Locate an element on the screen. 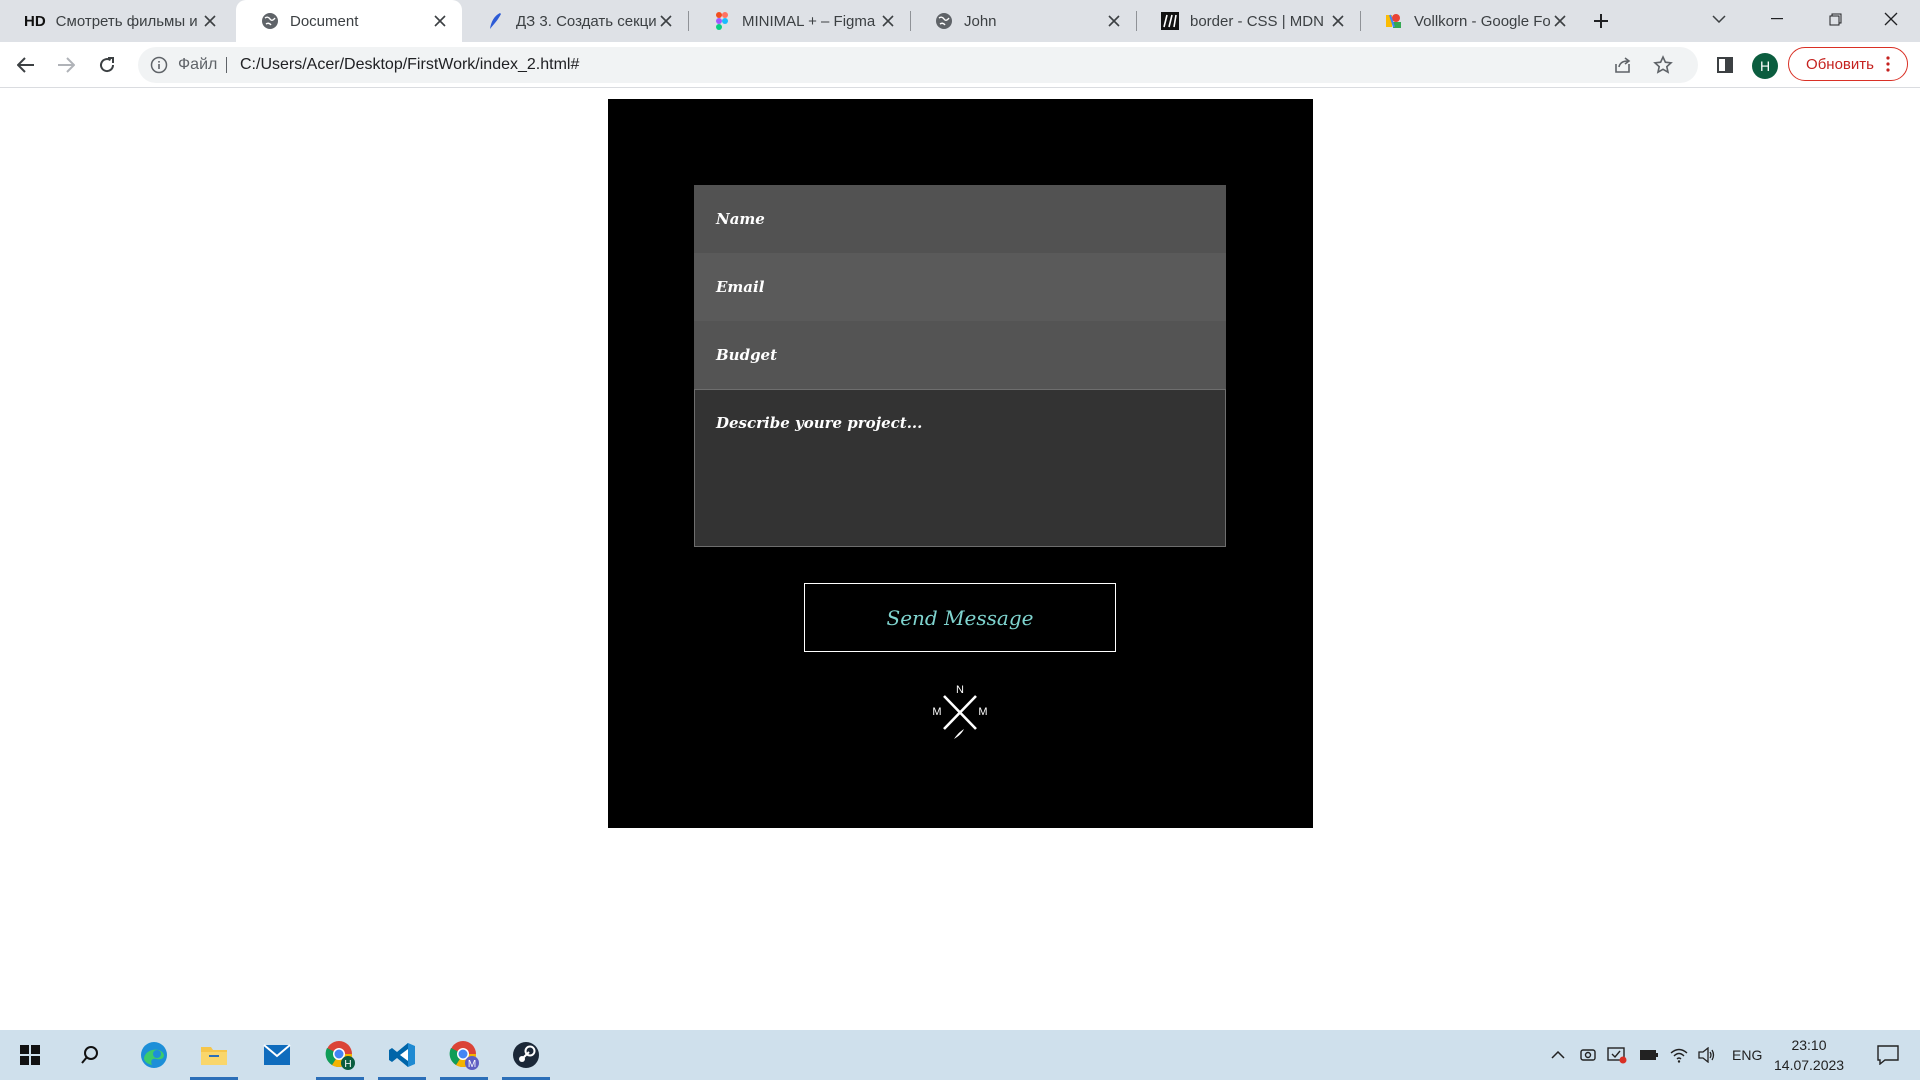 This screenshot has width=1920, height=1080. tab-figma: MINIMAL + – Figma is located at coordinates (799, 21).